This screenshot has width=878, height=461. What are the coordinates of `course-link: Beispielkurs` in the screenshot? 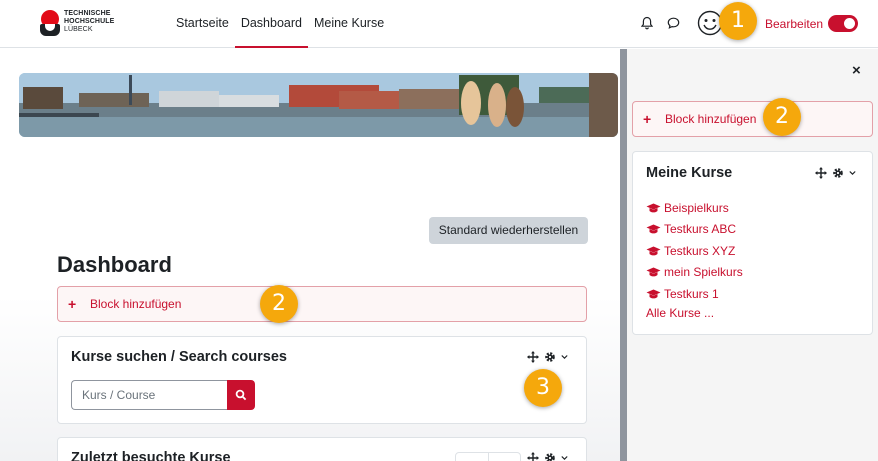 It's located at (694, 208).